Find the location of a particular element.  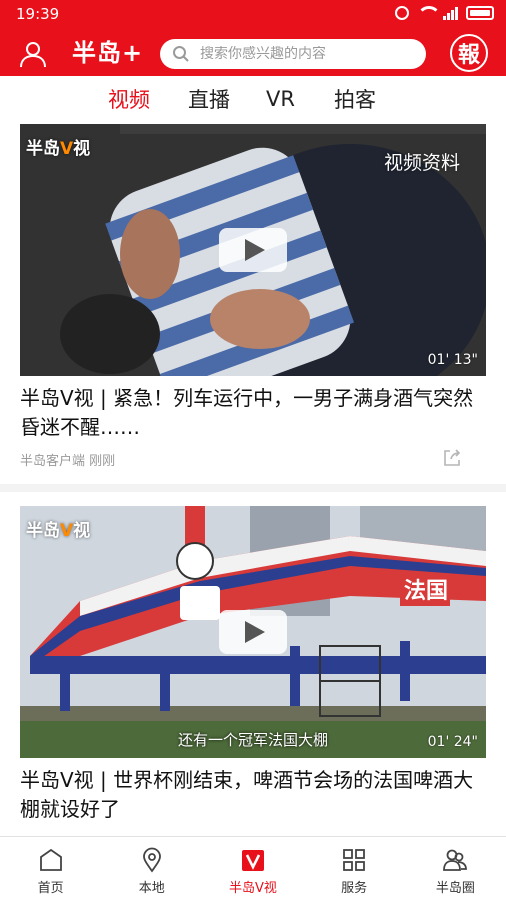

svg-text: 法国 is located at coordinates (426, 591).